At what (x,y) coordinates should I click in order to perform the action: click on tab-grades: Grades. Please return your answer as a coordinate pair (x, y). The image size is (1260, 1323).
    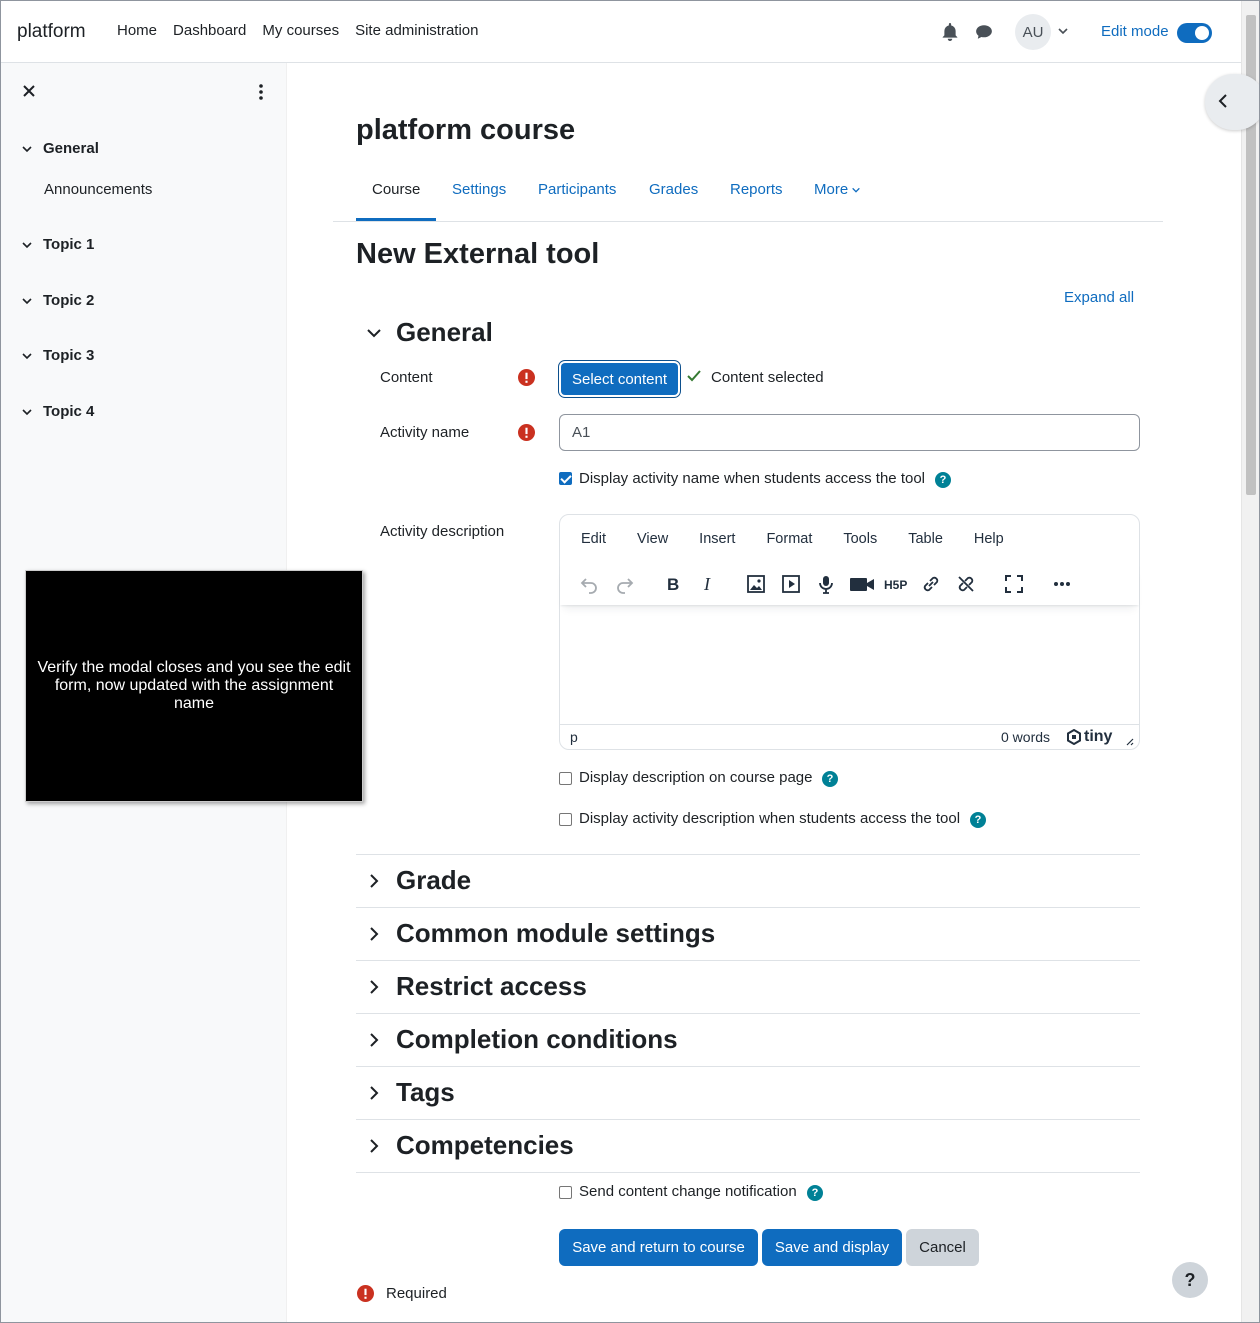
    Looking at the image, I should click on (673, 189).